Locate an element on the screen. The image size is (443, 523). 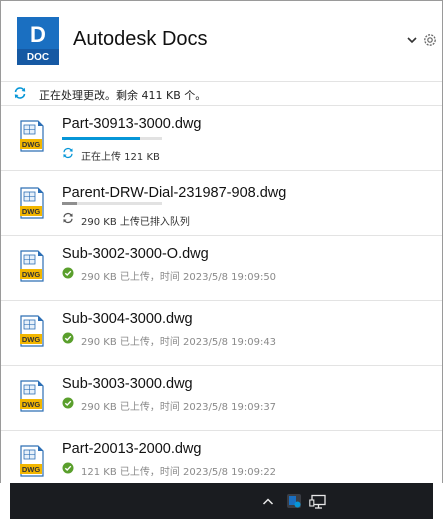
file-status-text: 121 KB 已上传，时间 2023/5/8 19:09:22 is located at coordinates (179, 472).